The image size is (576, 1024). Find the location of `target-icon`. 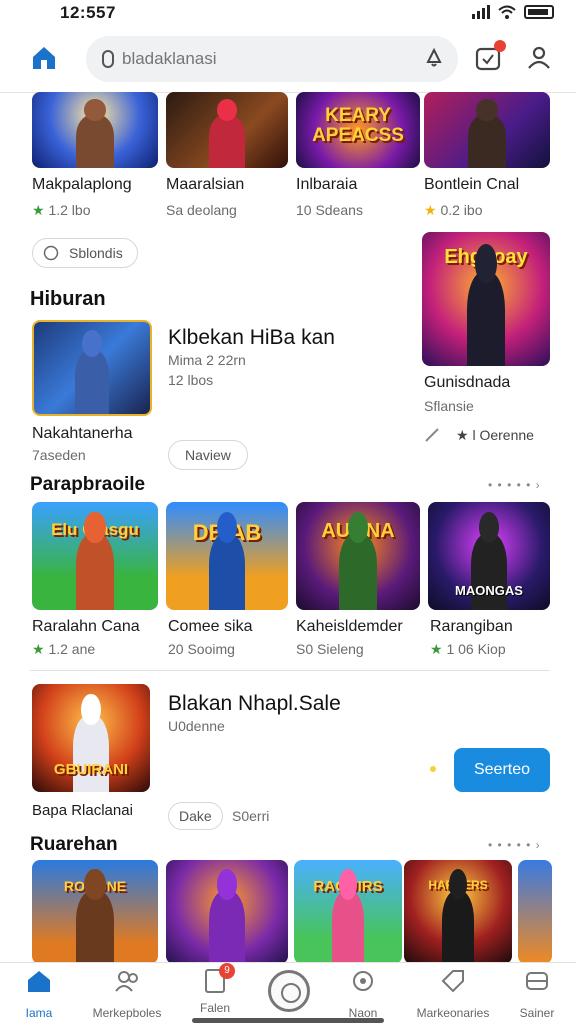

target-icon is located at coordinates (363, 981).